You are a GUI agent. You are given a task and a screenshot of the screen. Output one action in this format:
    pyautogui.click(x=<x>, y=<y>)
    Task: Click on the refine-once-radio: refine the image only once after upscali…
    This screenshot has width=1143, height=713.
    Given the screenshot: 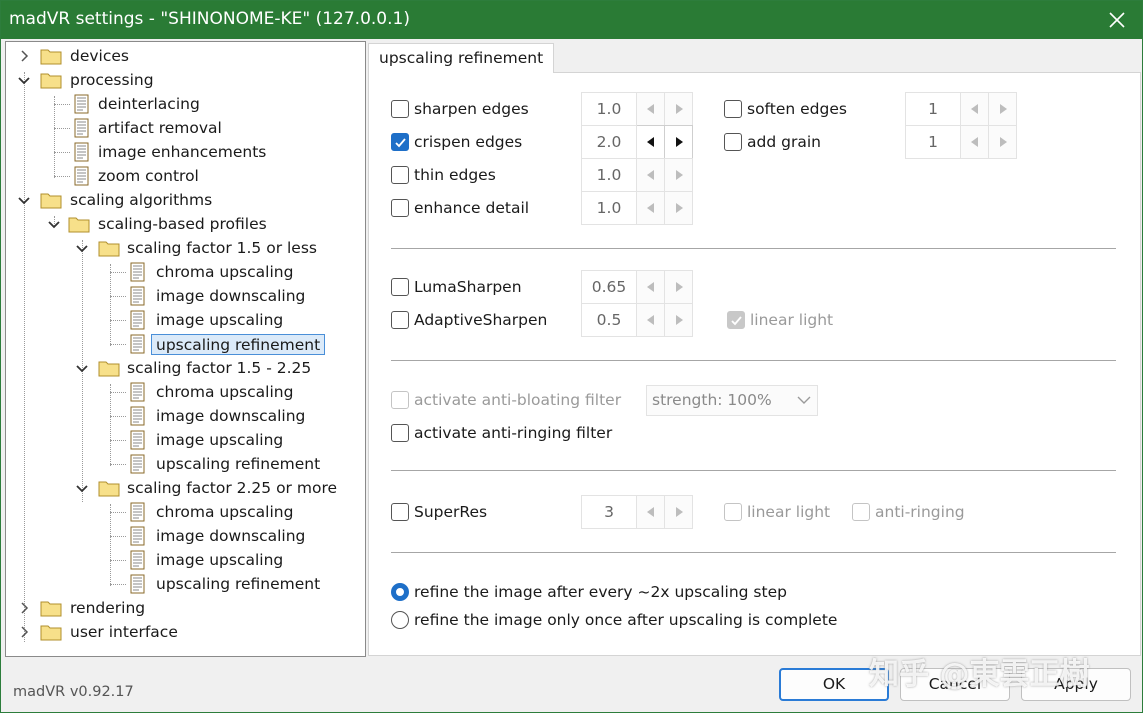 What is the action you would take?
    pyautogui.click(x=614, y=620)
    